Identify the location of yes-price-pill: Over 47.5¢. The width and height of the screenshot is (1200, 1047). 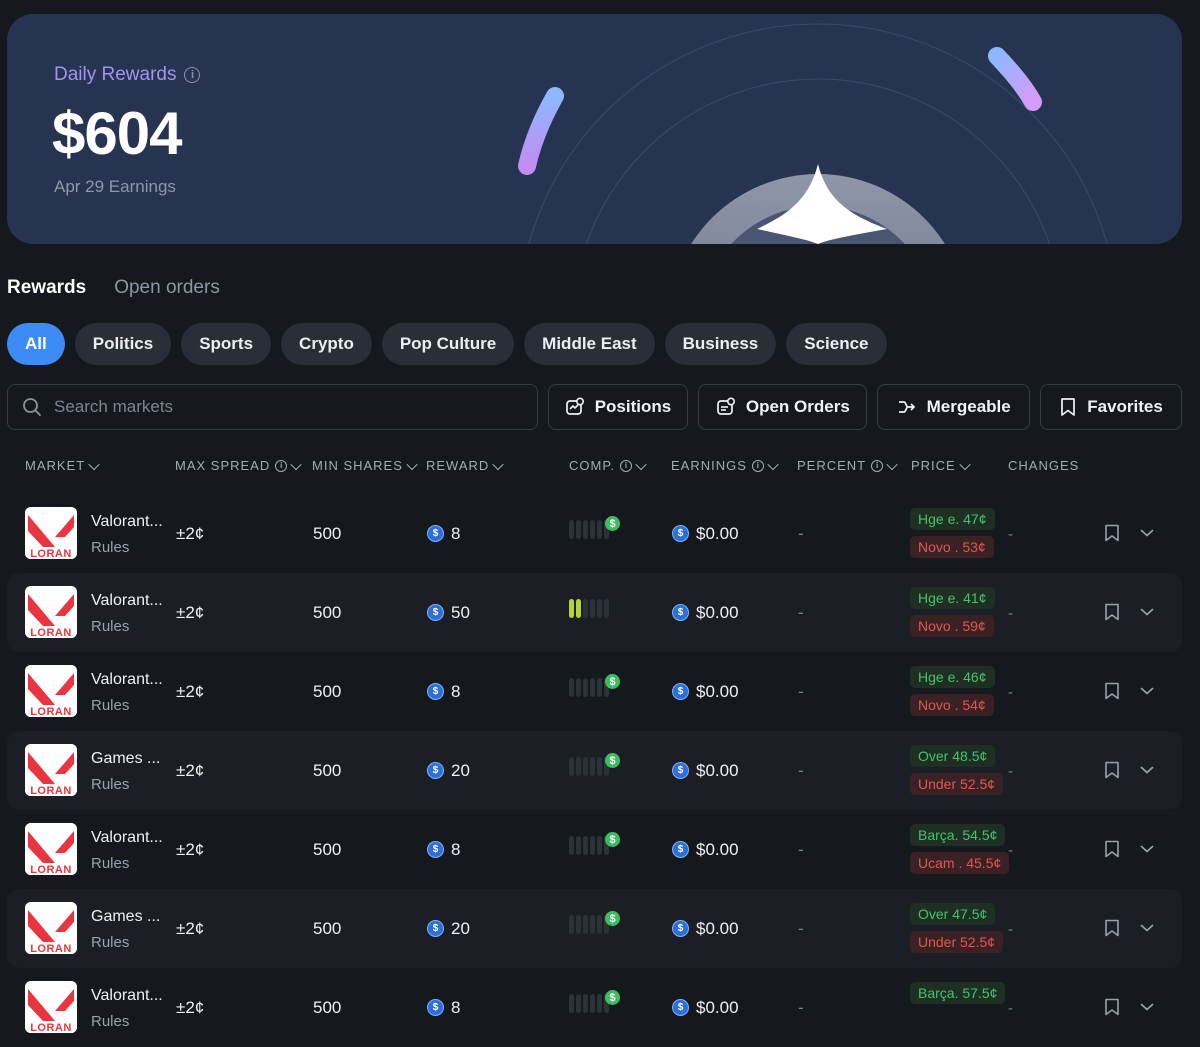
(953, 914).